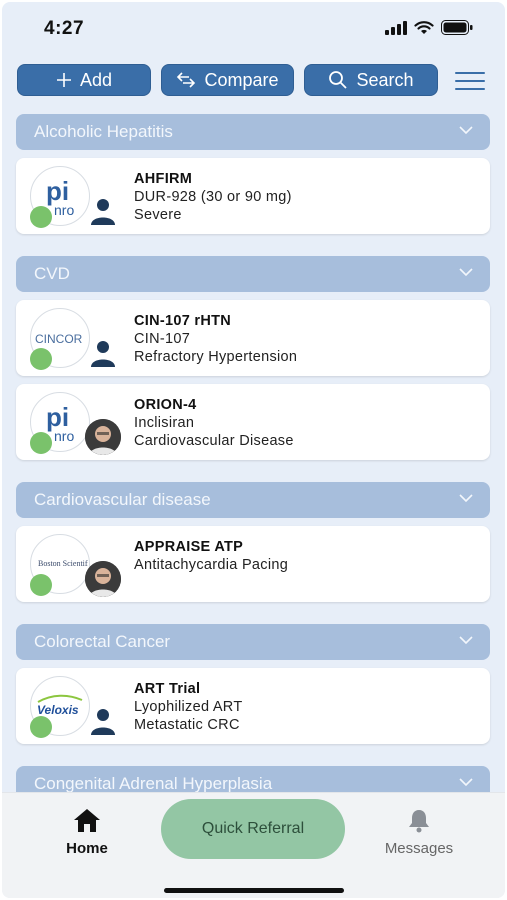 Image resolution: width=507 pixels, height=900 pixels. I want to click on category-name: Colorectal Cancer, so click(102, 641).